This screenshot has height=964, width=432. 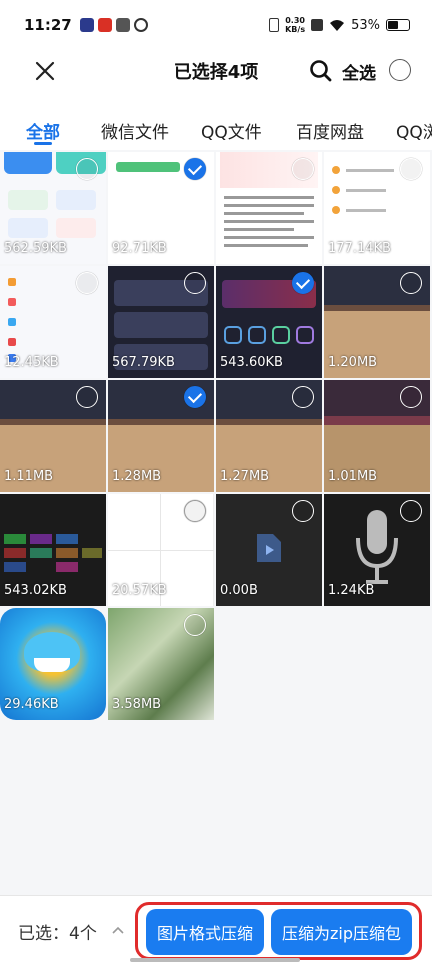 I want to click on wifi-icon, so click(x=337, y=25).